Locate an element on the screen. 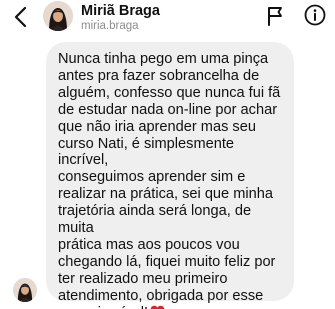  info-icon is located at coordinates (315, 15).